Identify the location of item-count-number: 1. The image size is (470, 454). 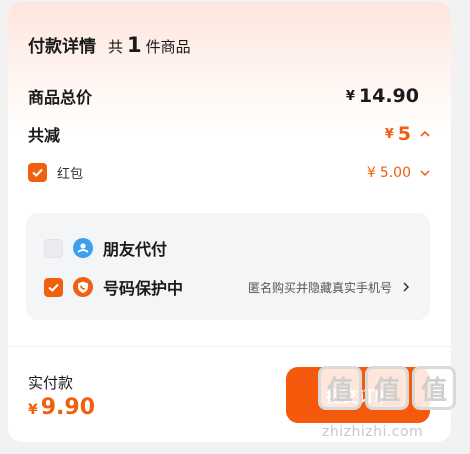
(134, 45).